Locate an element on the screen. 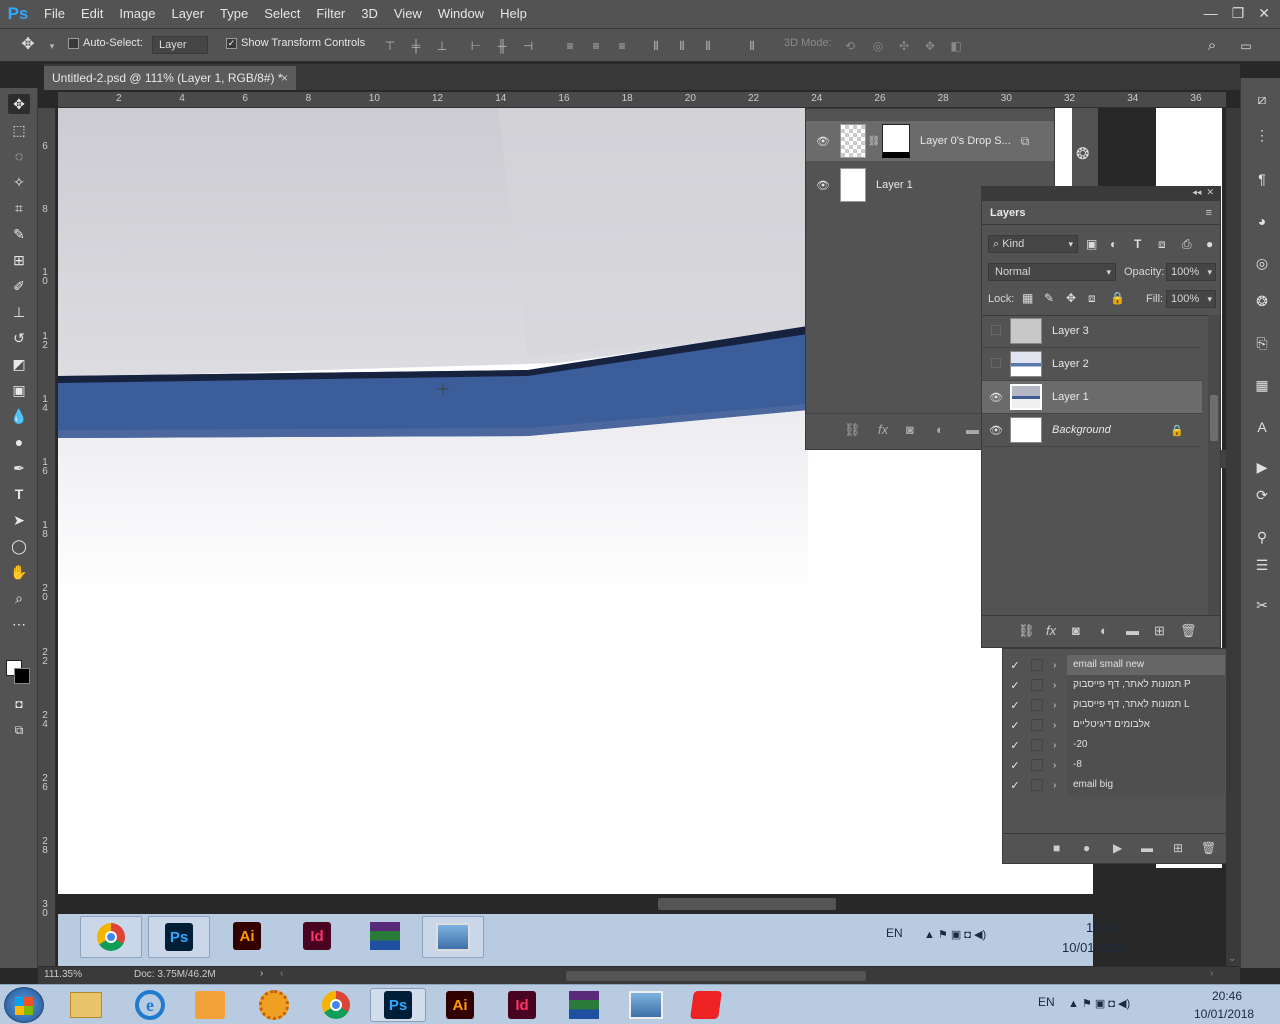 The image size is (1280, 1024). action-set-row: ✓ › email small new is located at coordinates (1114, 665).